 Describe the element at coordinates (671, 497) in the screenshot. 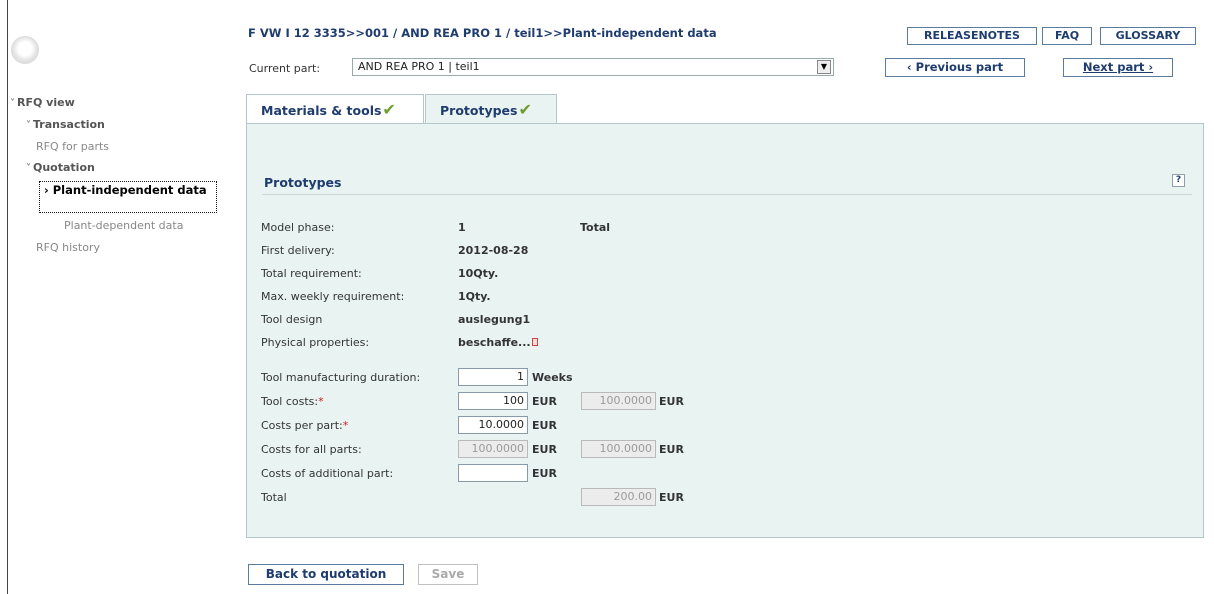

I see `total-unit: EUR` at that location.